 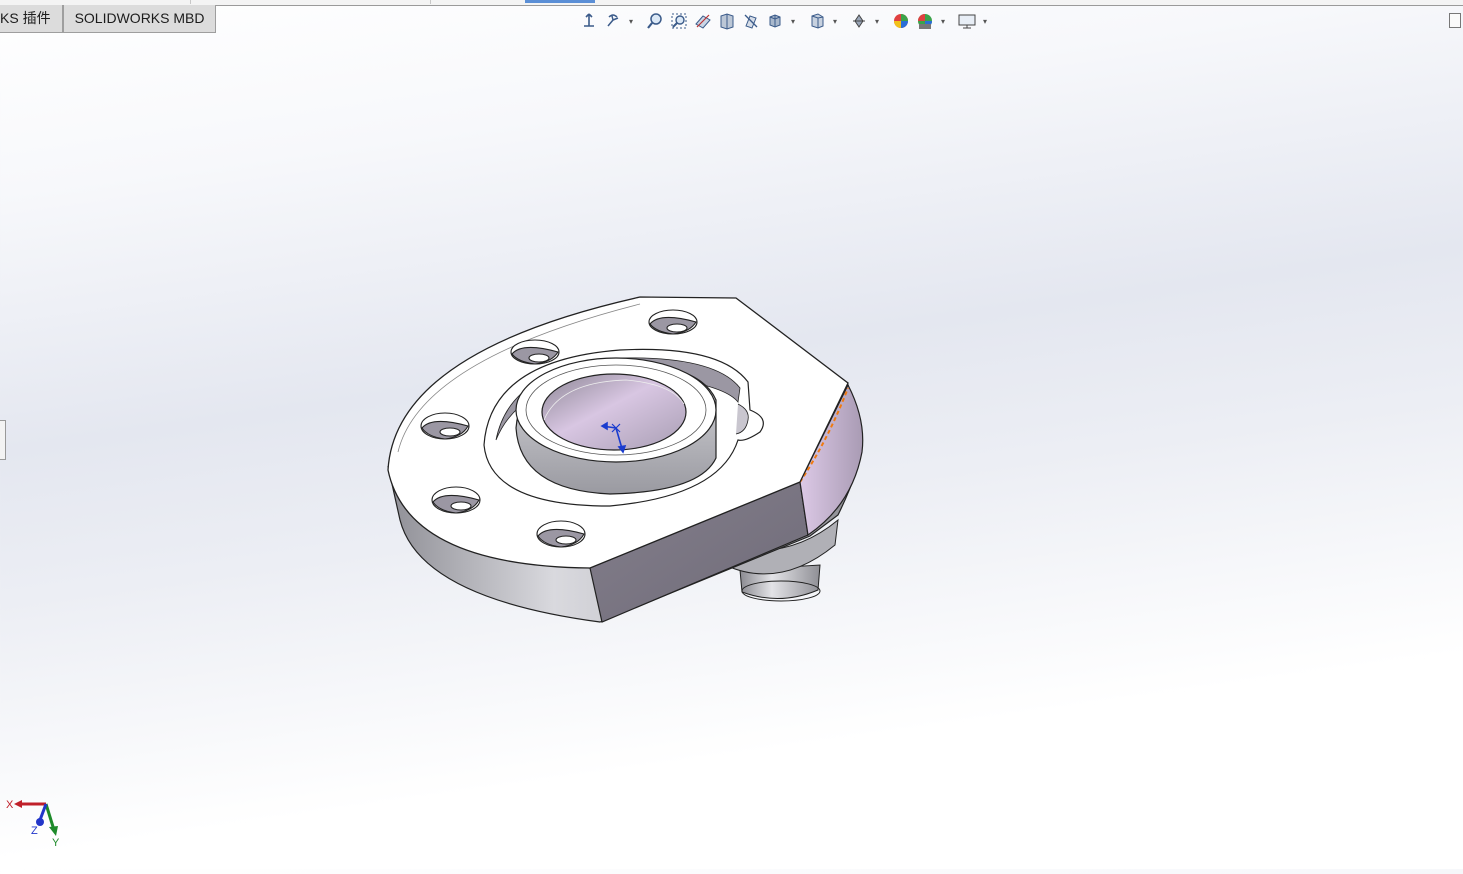 I want to click on axis-triad: X Y Z, so click(x=34, y=822).